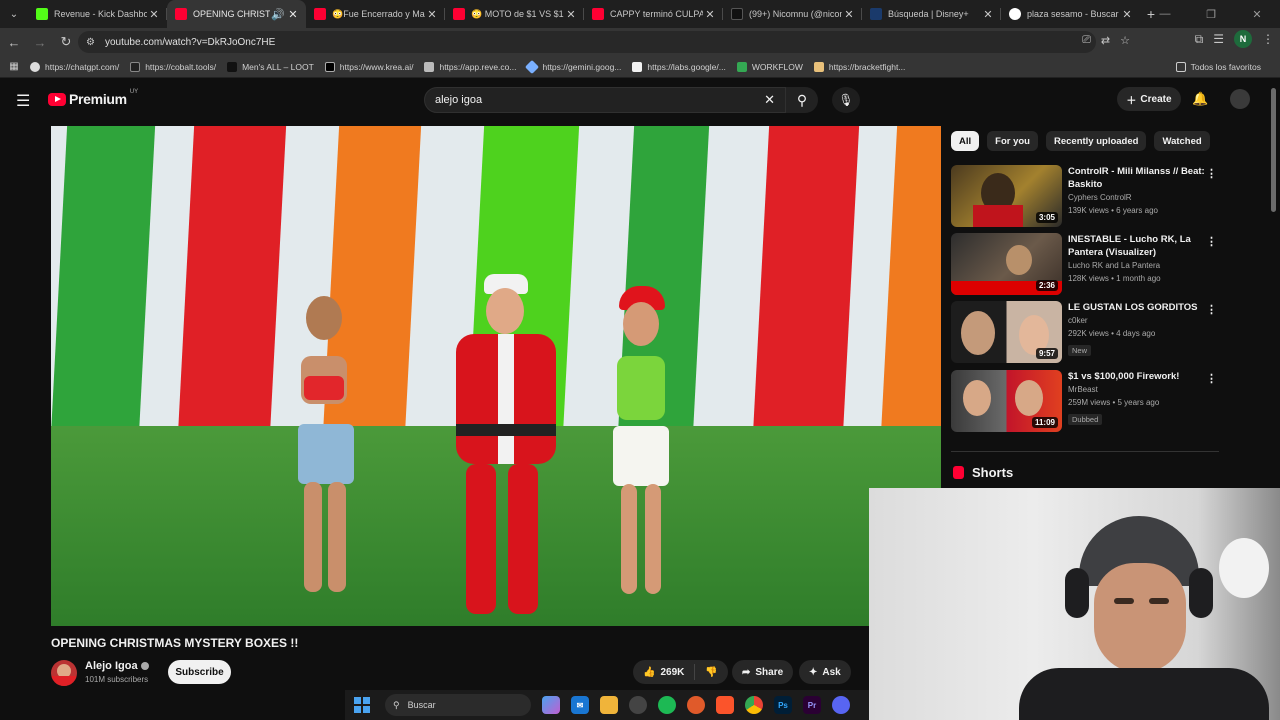 The image size is (1280, 720). I want to click on youtube-logo: Premium UY, so click(93, 98).